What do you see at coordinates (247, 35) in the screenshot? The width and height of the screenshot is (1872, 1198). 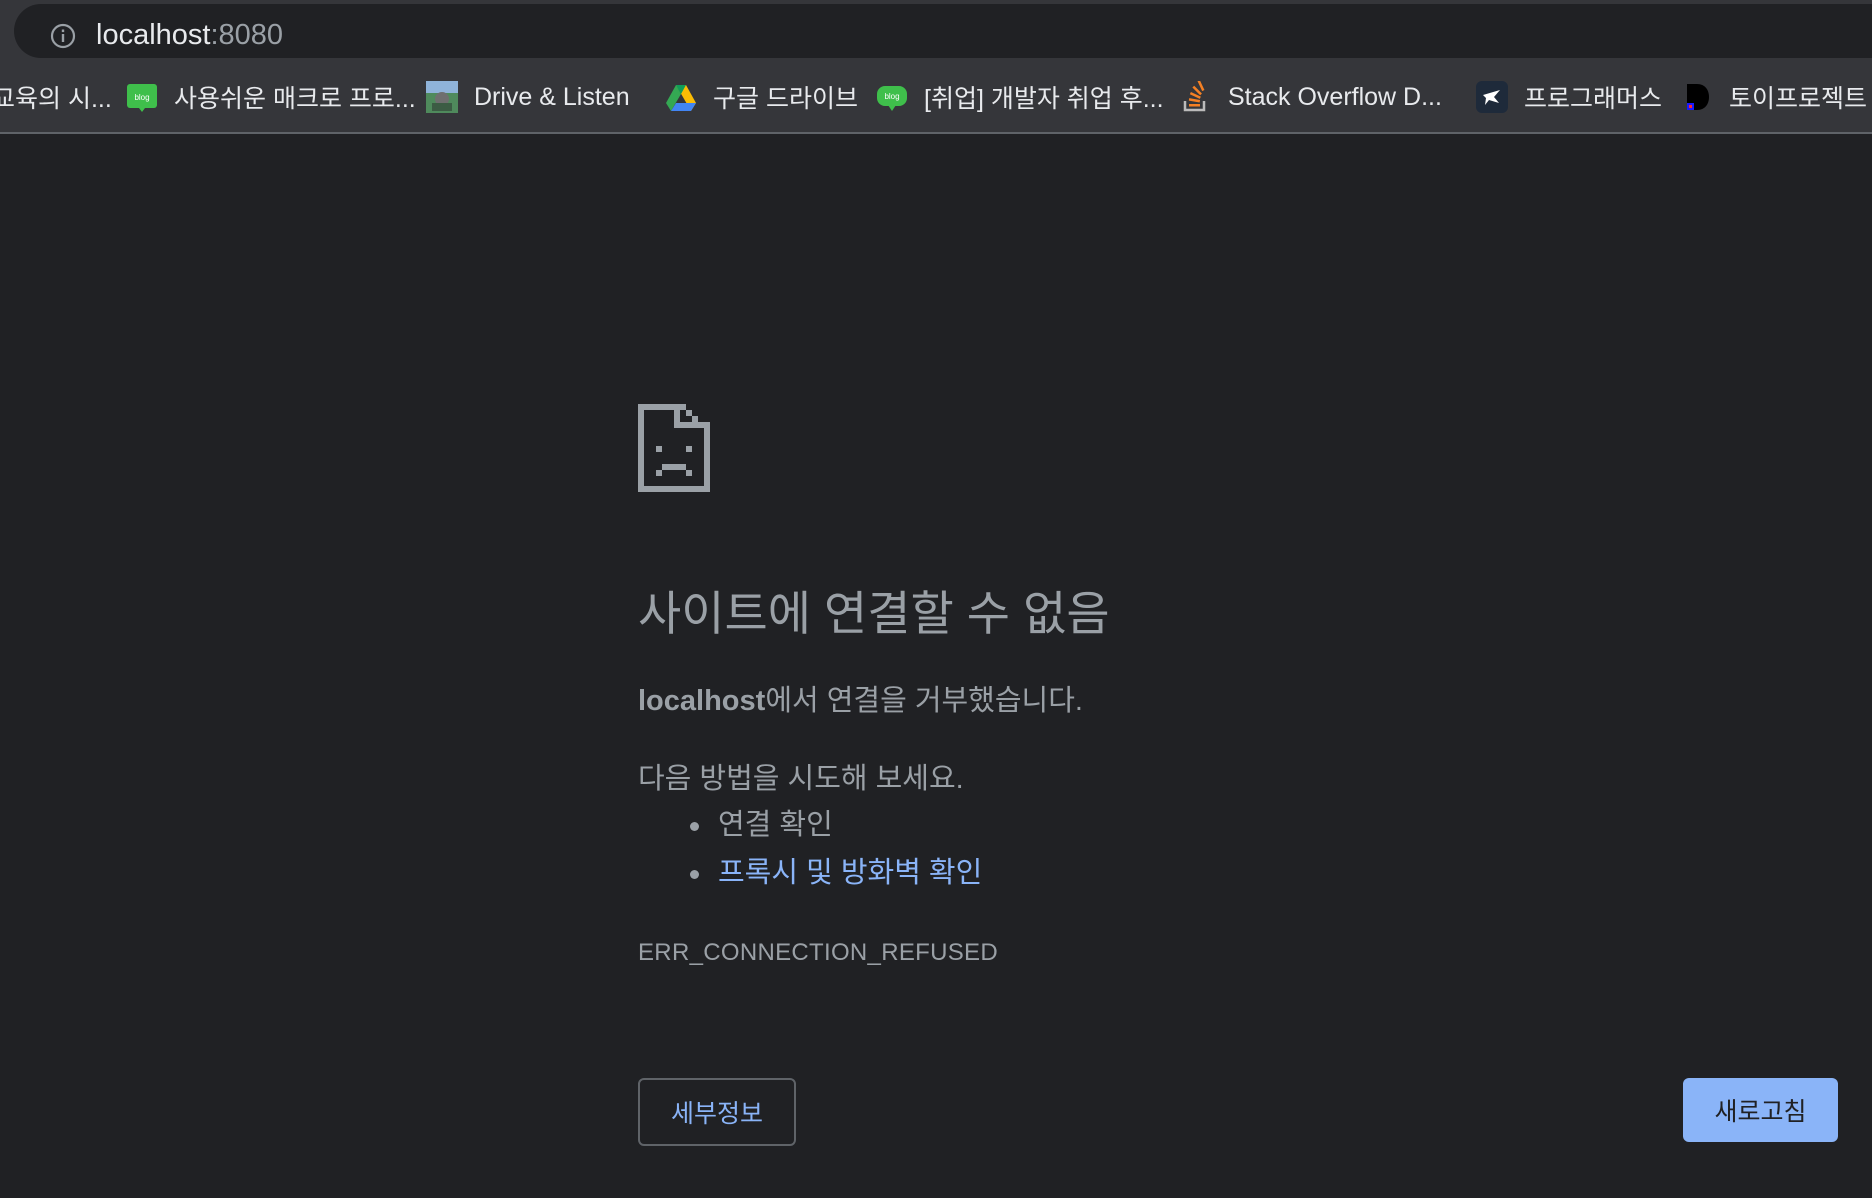 I see `url-port: :8080` at bounding box center [247, 35].